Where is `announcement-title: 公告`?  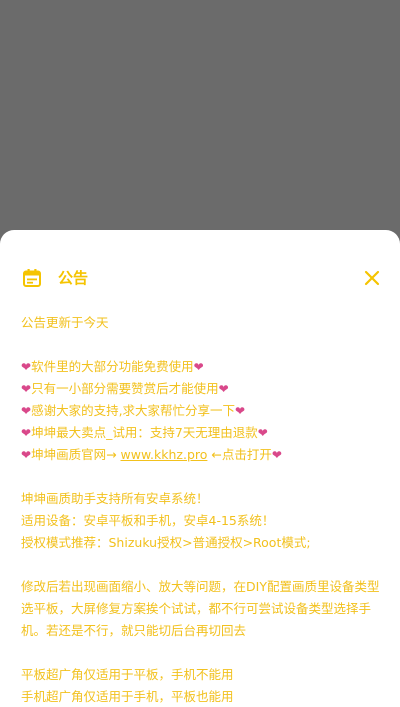 announcement-title: 公告 is located at coordinates (73, 278).